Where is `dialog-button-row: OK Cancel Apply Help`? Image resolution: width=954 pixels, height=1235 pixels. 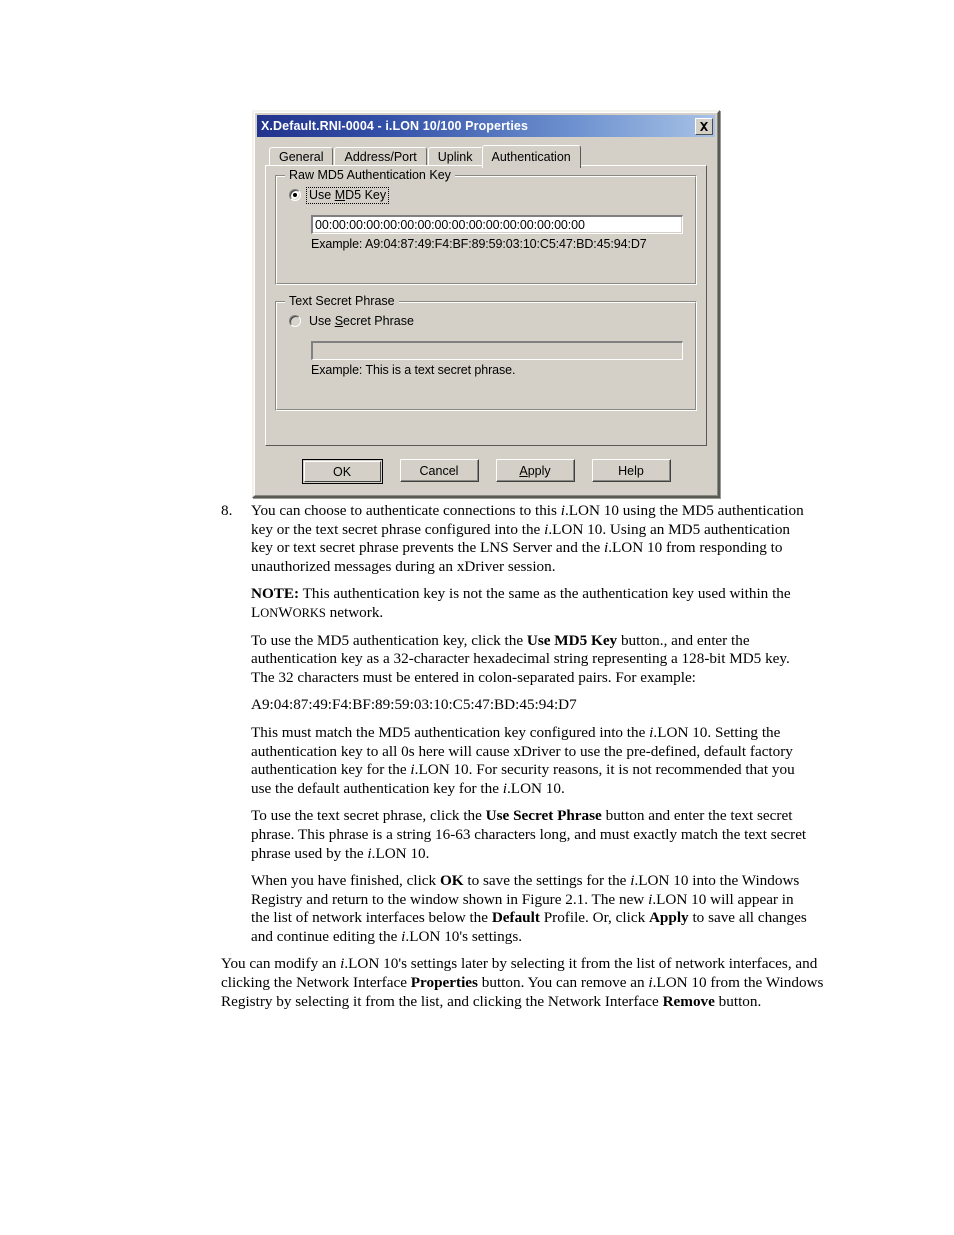 dialog-button-row: OK Cancel Apply Help is located at coordinates (486, 471).